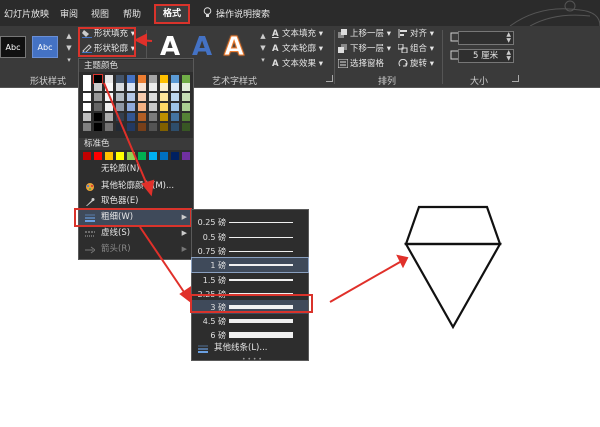 This screenshot has width=600, height=427. What do you see at coordinates (250, 335) in the screenshot?
I see `weight-option: 6 磅` at bounding box center [250, 335].